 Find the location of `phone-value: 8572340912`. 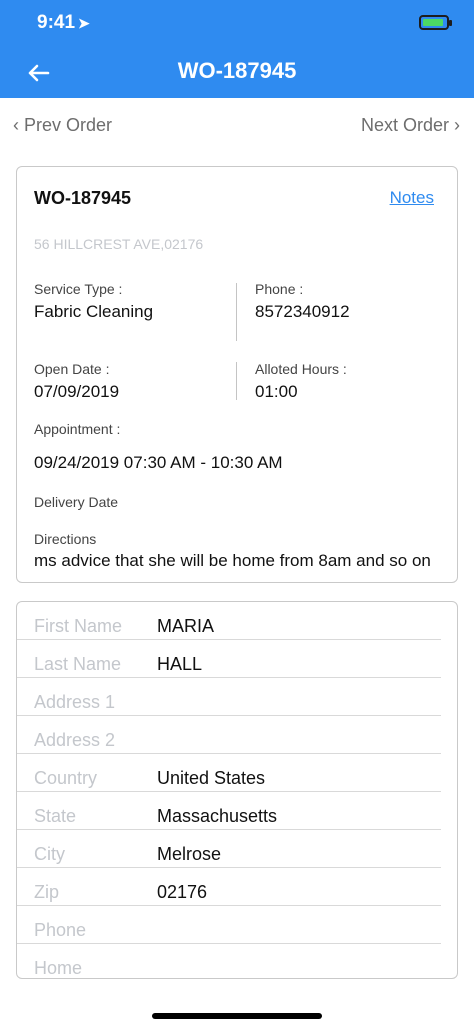

phone-value: 8572340912 is located at coordinates (302, 311).